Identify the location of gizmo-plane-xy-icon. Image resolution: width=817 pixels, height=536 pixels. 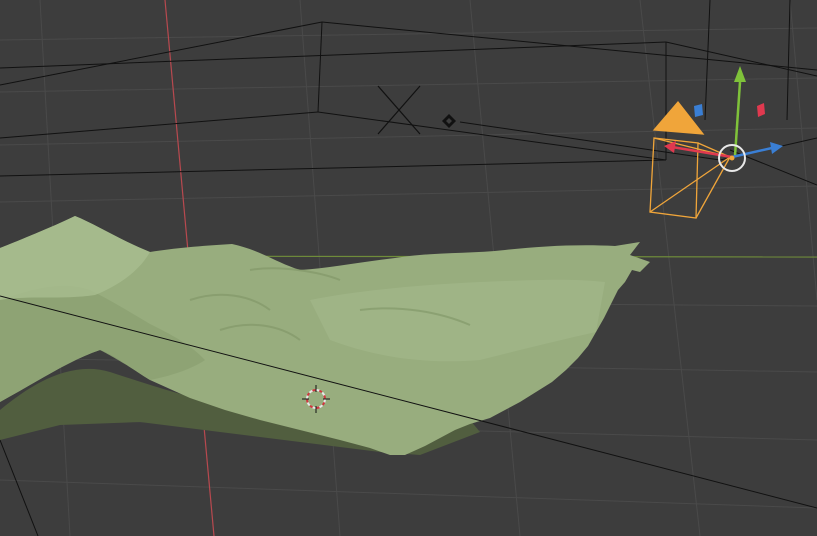
(698, 110).